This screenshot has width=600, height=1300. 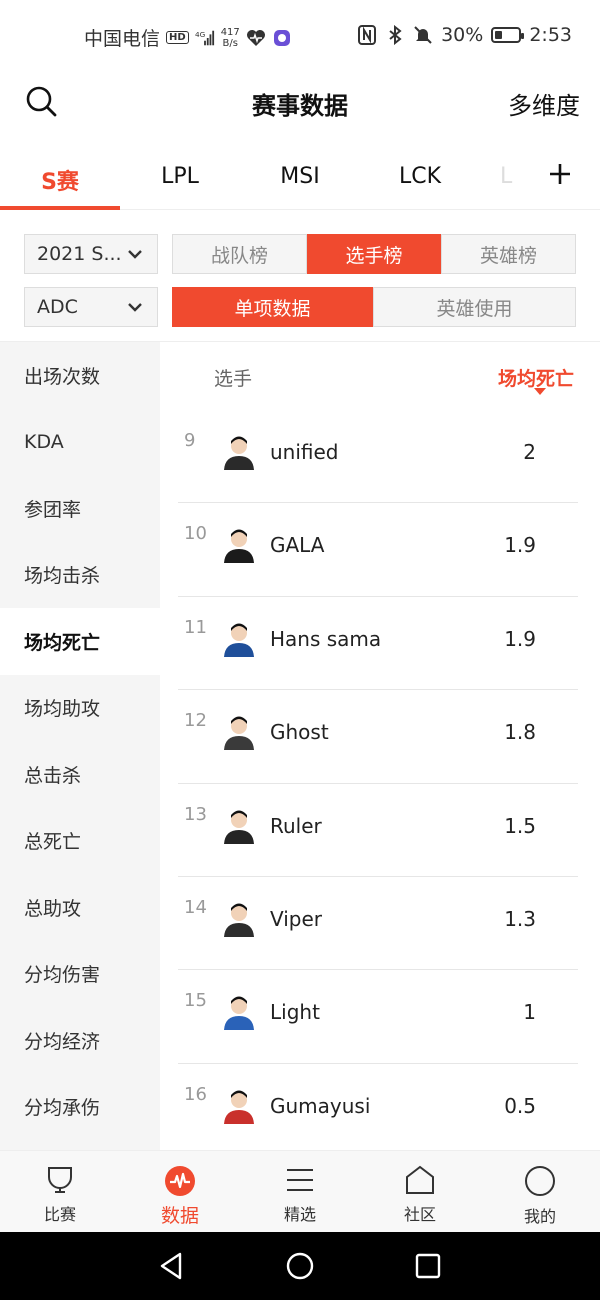 I want to click on battery-icon, so click(x=508, y=35).